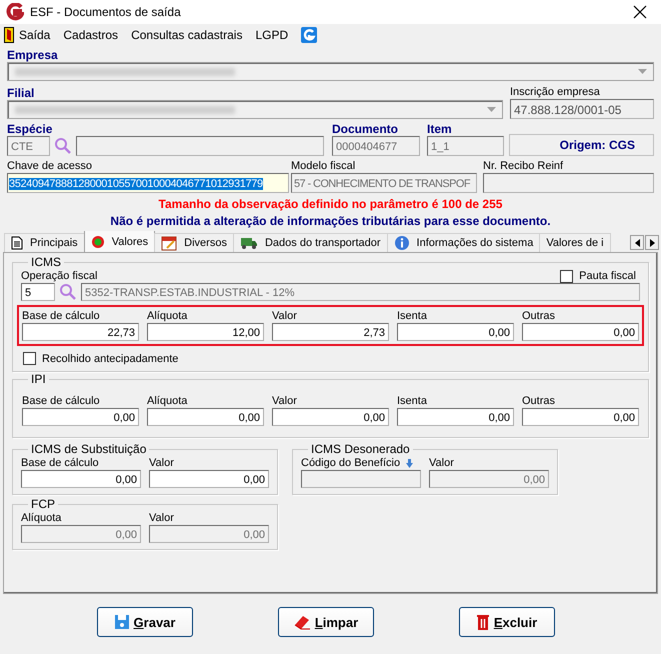 This screenshot has height=654, width=661. I want to click on window-title: ESF - Documentos de saída, so click(106, 12).